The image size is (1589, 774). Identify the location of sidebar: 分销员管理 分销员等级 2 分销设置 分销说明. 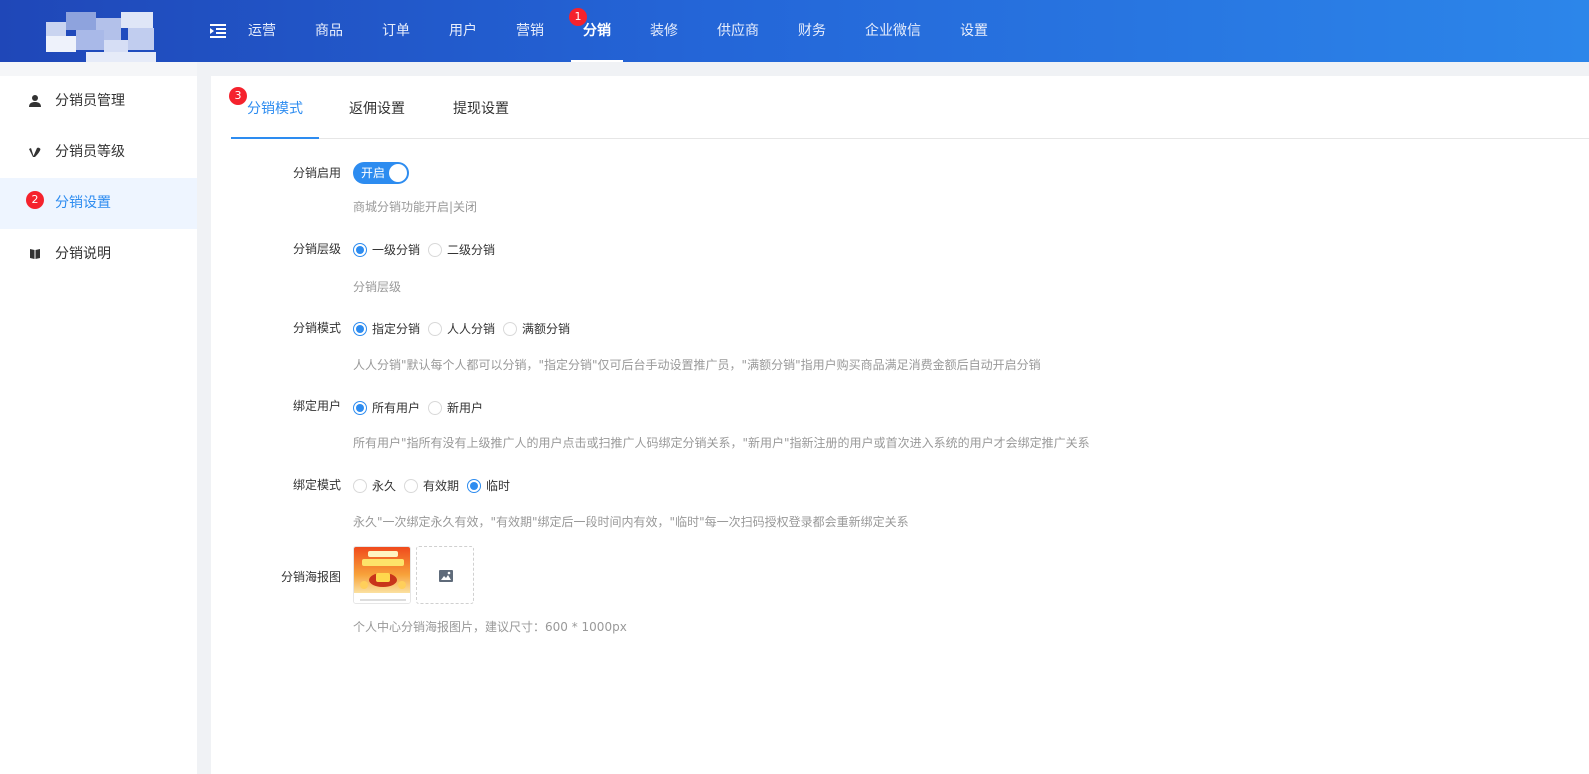
(98, 418).